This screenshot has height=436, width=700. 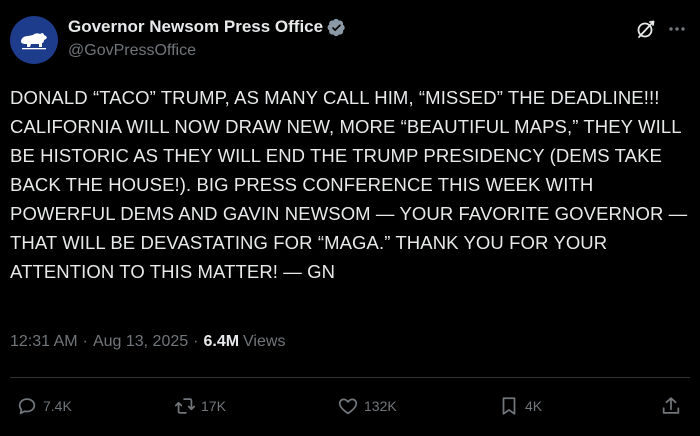 What do you see at coordinates (380, 406) in the screenshot?
I see `like-count: 132K` at bounding box center [380, 406].